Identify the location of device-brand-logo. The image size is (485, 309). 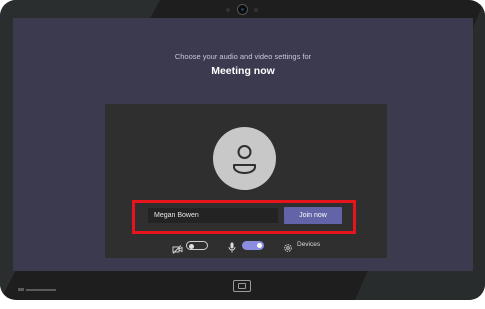
(40, 286).